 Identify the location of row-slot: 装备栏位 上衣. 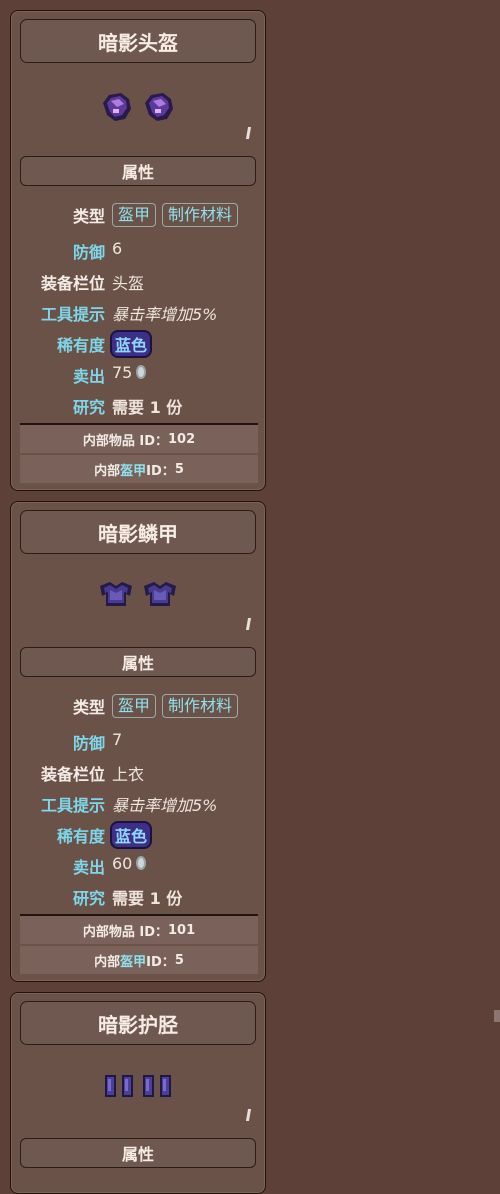
(138, 772).